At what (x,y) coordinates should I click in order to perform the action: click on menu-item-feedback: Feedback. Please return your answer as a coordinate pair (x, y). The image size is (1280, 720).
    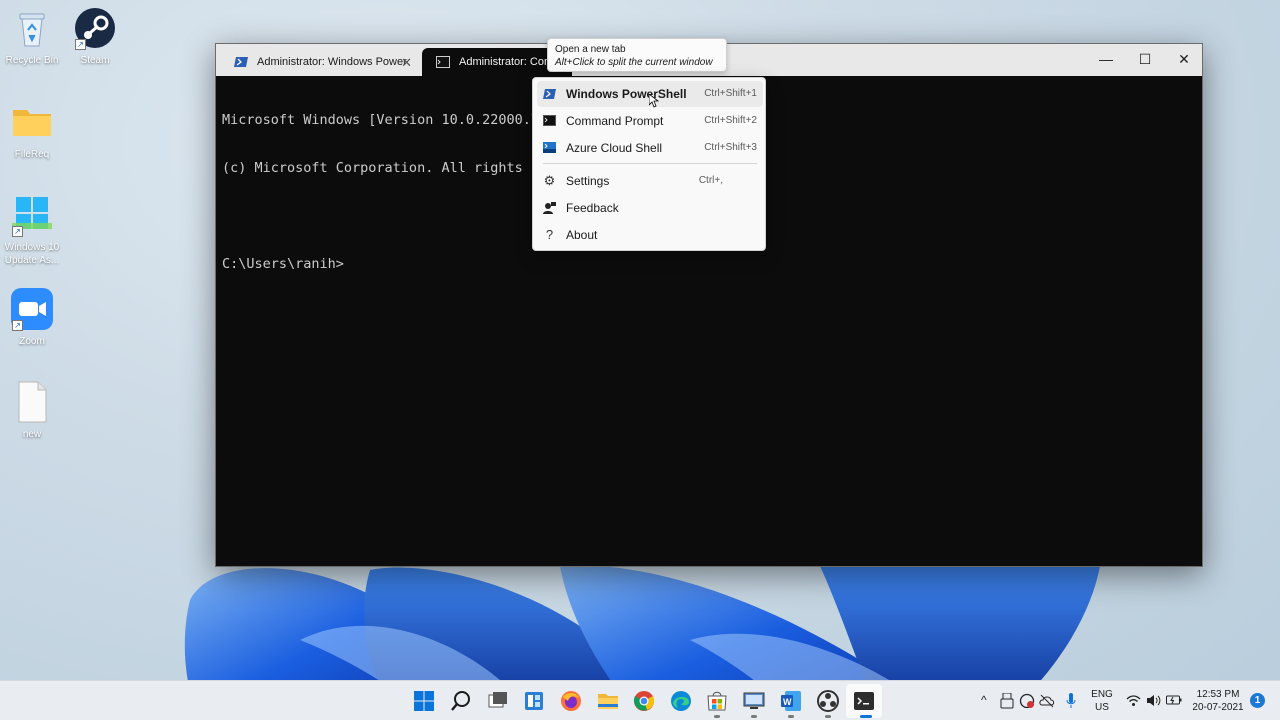
    Looking at the image, I should click on (650, 208).